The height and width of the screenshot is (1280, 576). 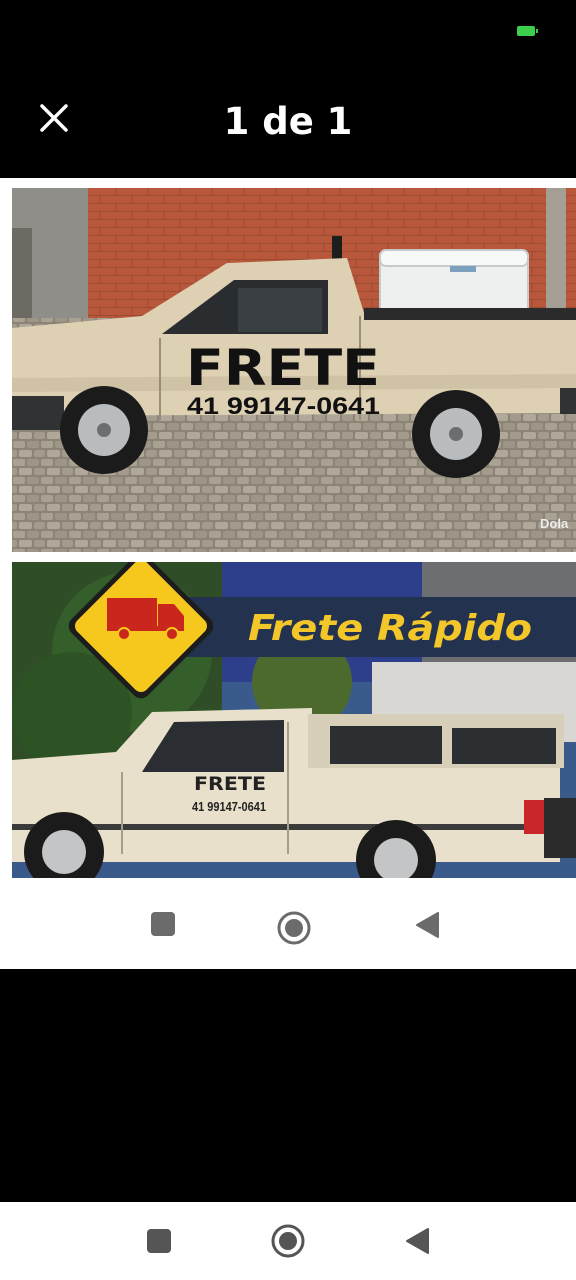 I want to click on inner-back-button, so click(x=427, y=925).